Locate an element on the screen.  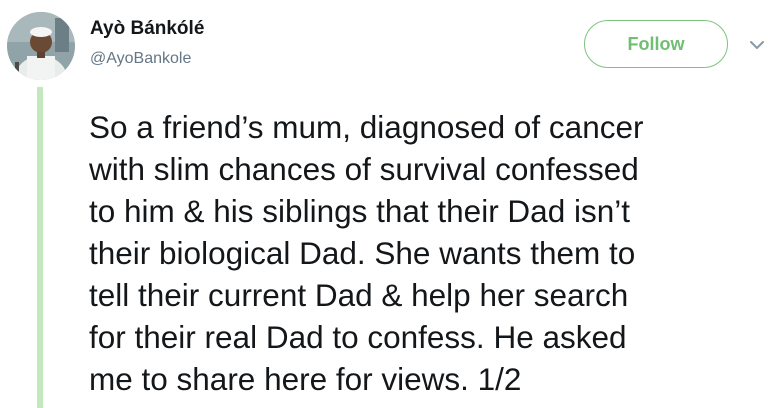
thread-line is located at coordinates (40, 247).